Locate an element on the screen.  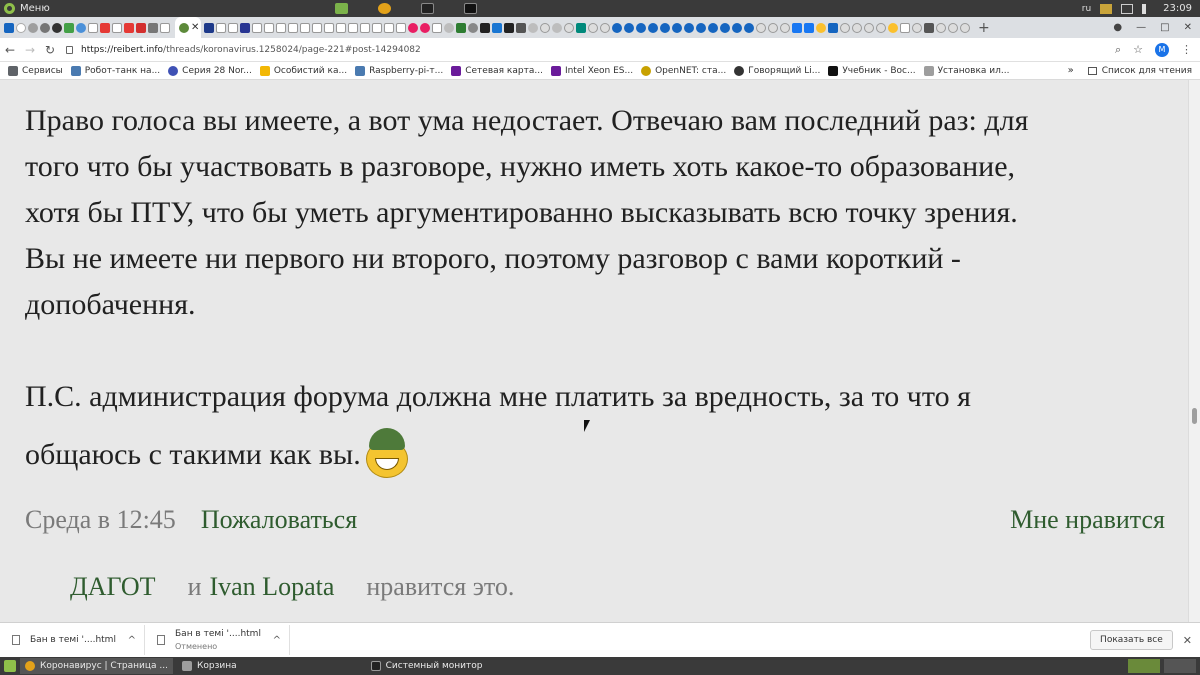
page-scrollbar is located at coordinates (1194, 351).